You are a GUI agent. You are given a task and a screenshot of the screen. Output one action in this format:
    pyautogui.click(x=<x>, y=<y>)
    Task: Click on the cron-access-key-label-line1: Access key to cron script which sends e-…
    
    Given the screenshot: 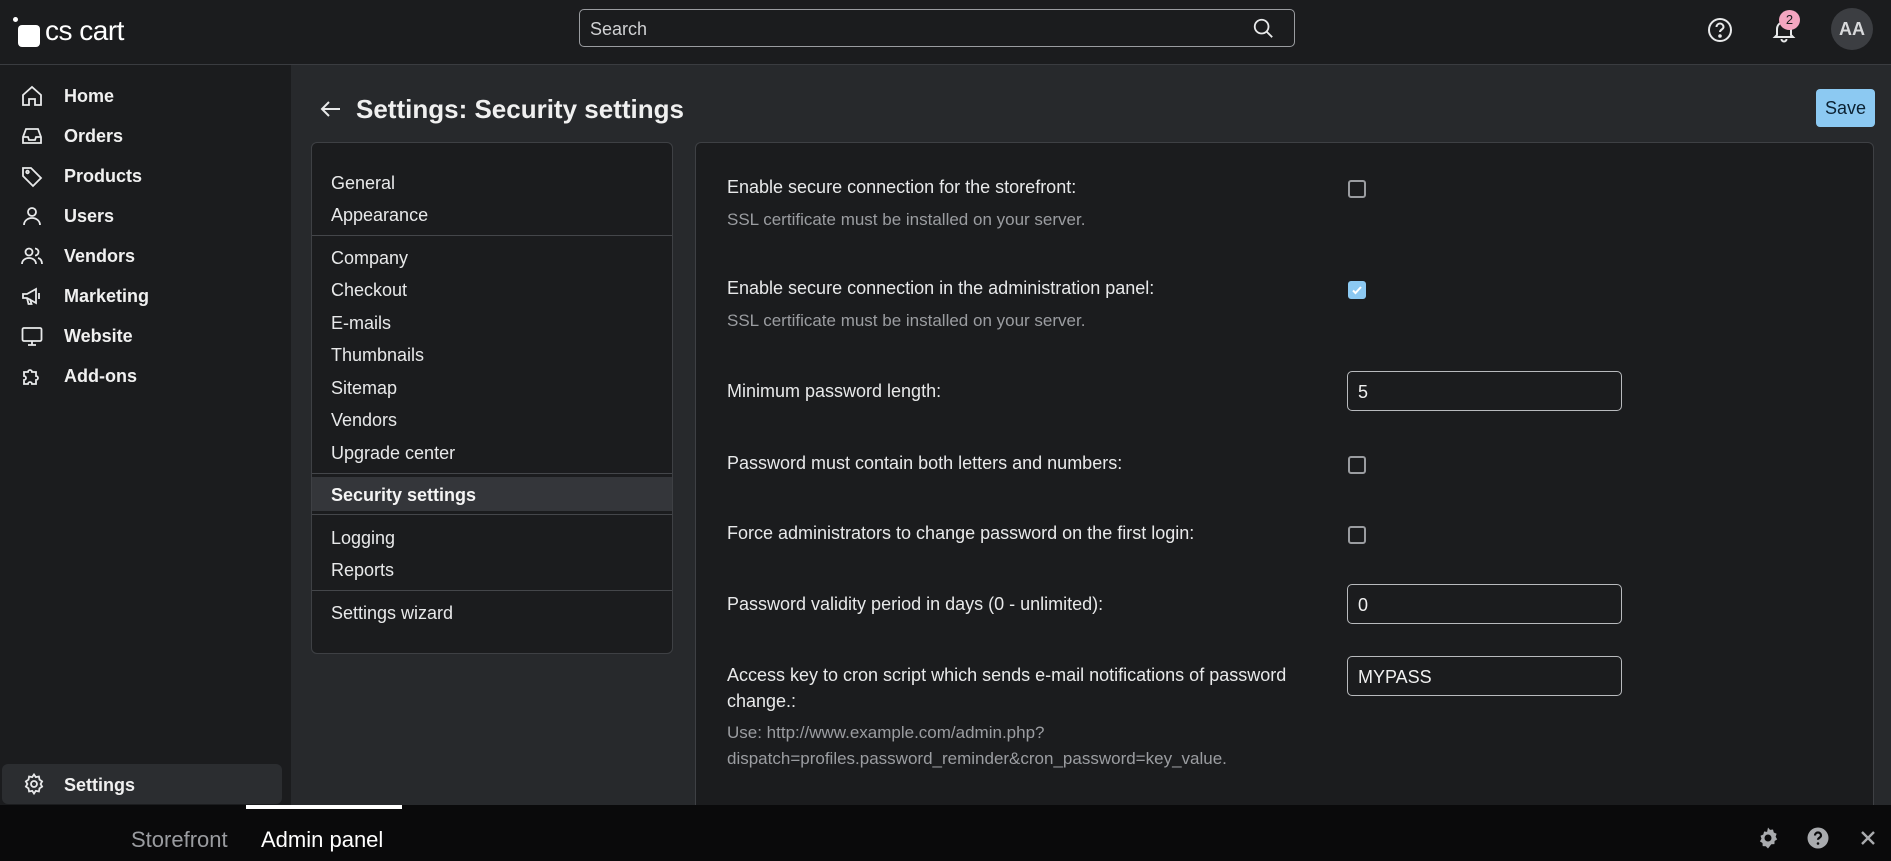 What is the action you would take?
    pyautogui.click(x=1007, y=675)
    